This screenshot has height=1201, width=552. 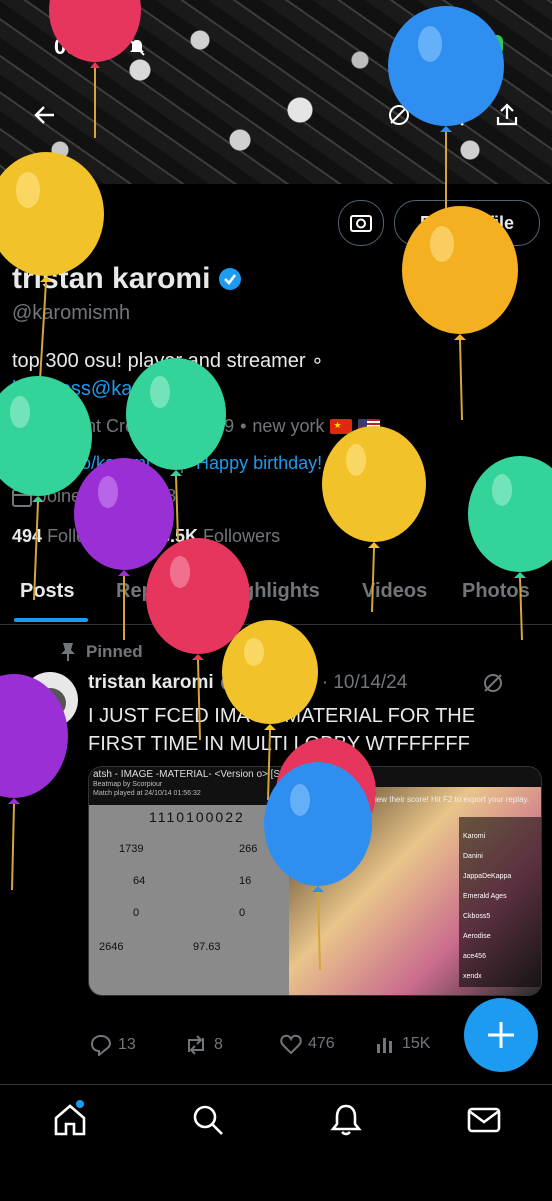 I want to click on balloon-green-right, so click(x=510, y=548).